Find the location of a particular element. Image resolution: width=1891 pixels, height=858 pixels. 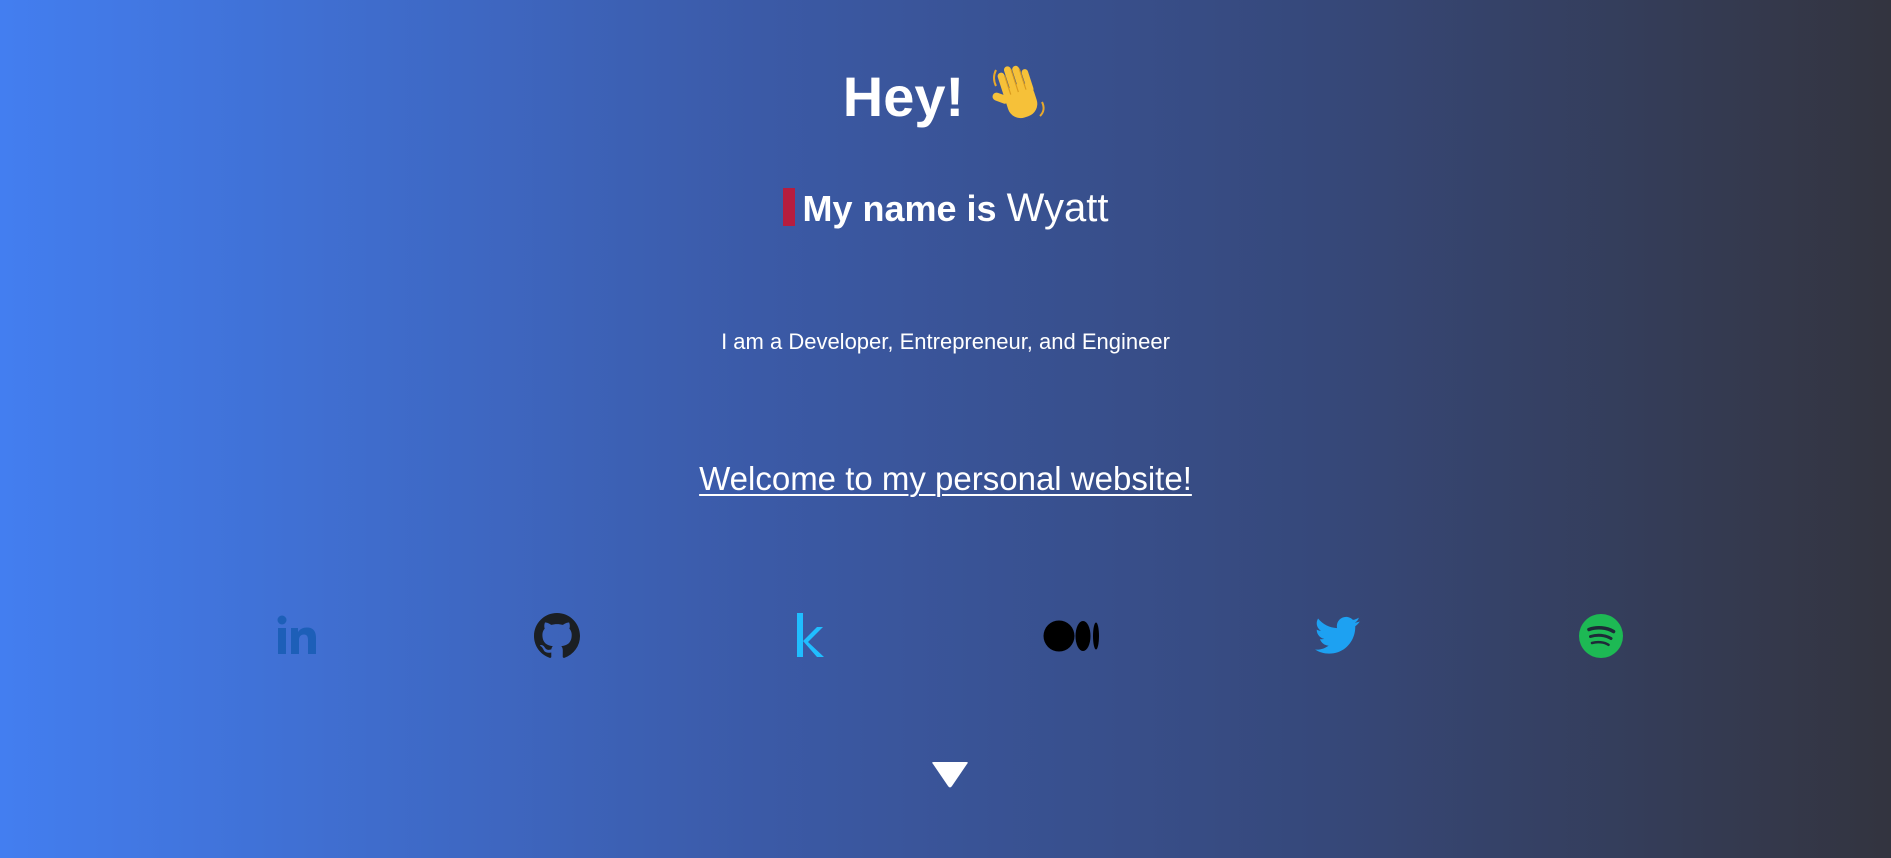

spotify-icon is located at coordinates (1601, 638).